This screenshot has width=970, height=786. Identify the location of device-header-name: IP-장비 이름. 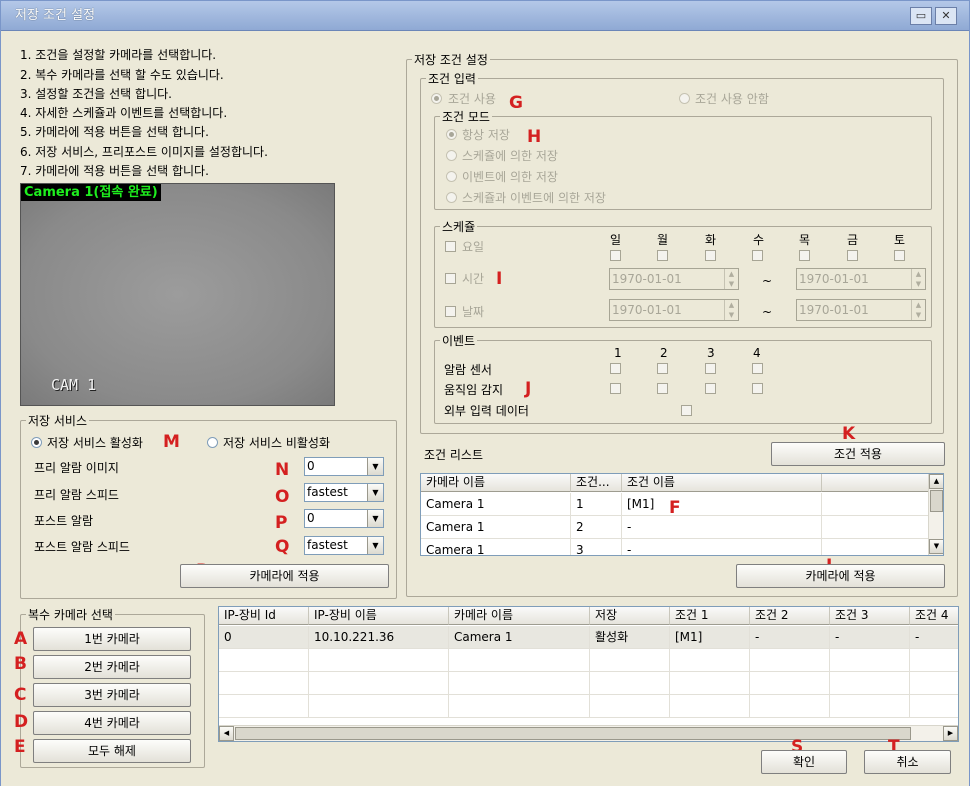
(379, 616).